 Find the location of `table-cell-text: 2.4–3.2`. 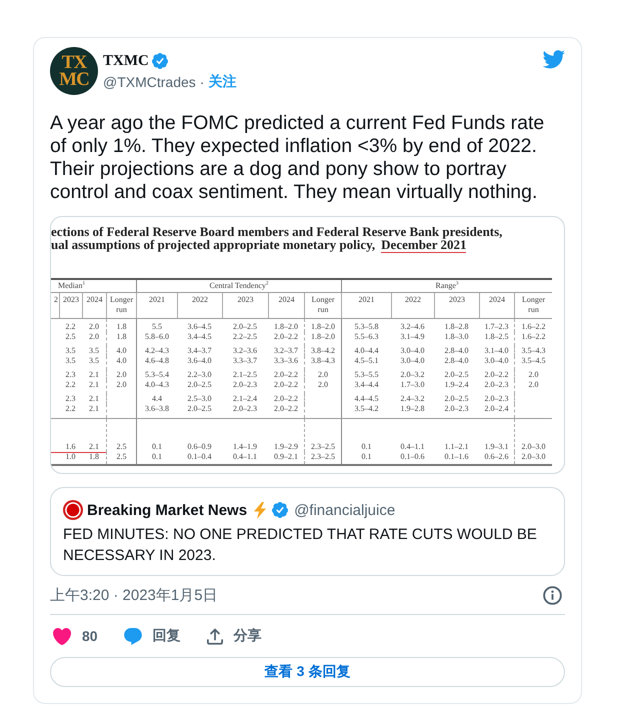

table-cell-text: 2.4–3.2 is located at coordinates (413, 399).